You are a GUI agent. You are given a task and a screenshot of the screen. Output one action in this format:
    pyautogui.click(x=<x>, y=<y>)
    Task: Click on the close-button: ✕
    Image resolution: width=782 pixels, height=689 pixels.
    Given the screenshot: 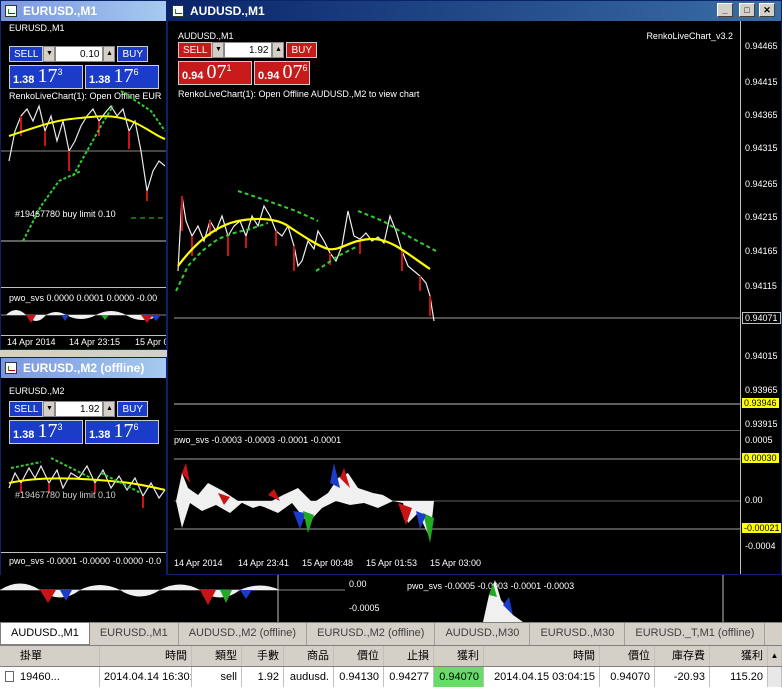 What is the action you would take?
    pyautogui.click(x=767, y=10)
    